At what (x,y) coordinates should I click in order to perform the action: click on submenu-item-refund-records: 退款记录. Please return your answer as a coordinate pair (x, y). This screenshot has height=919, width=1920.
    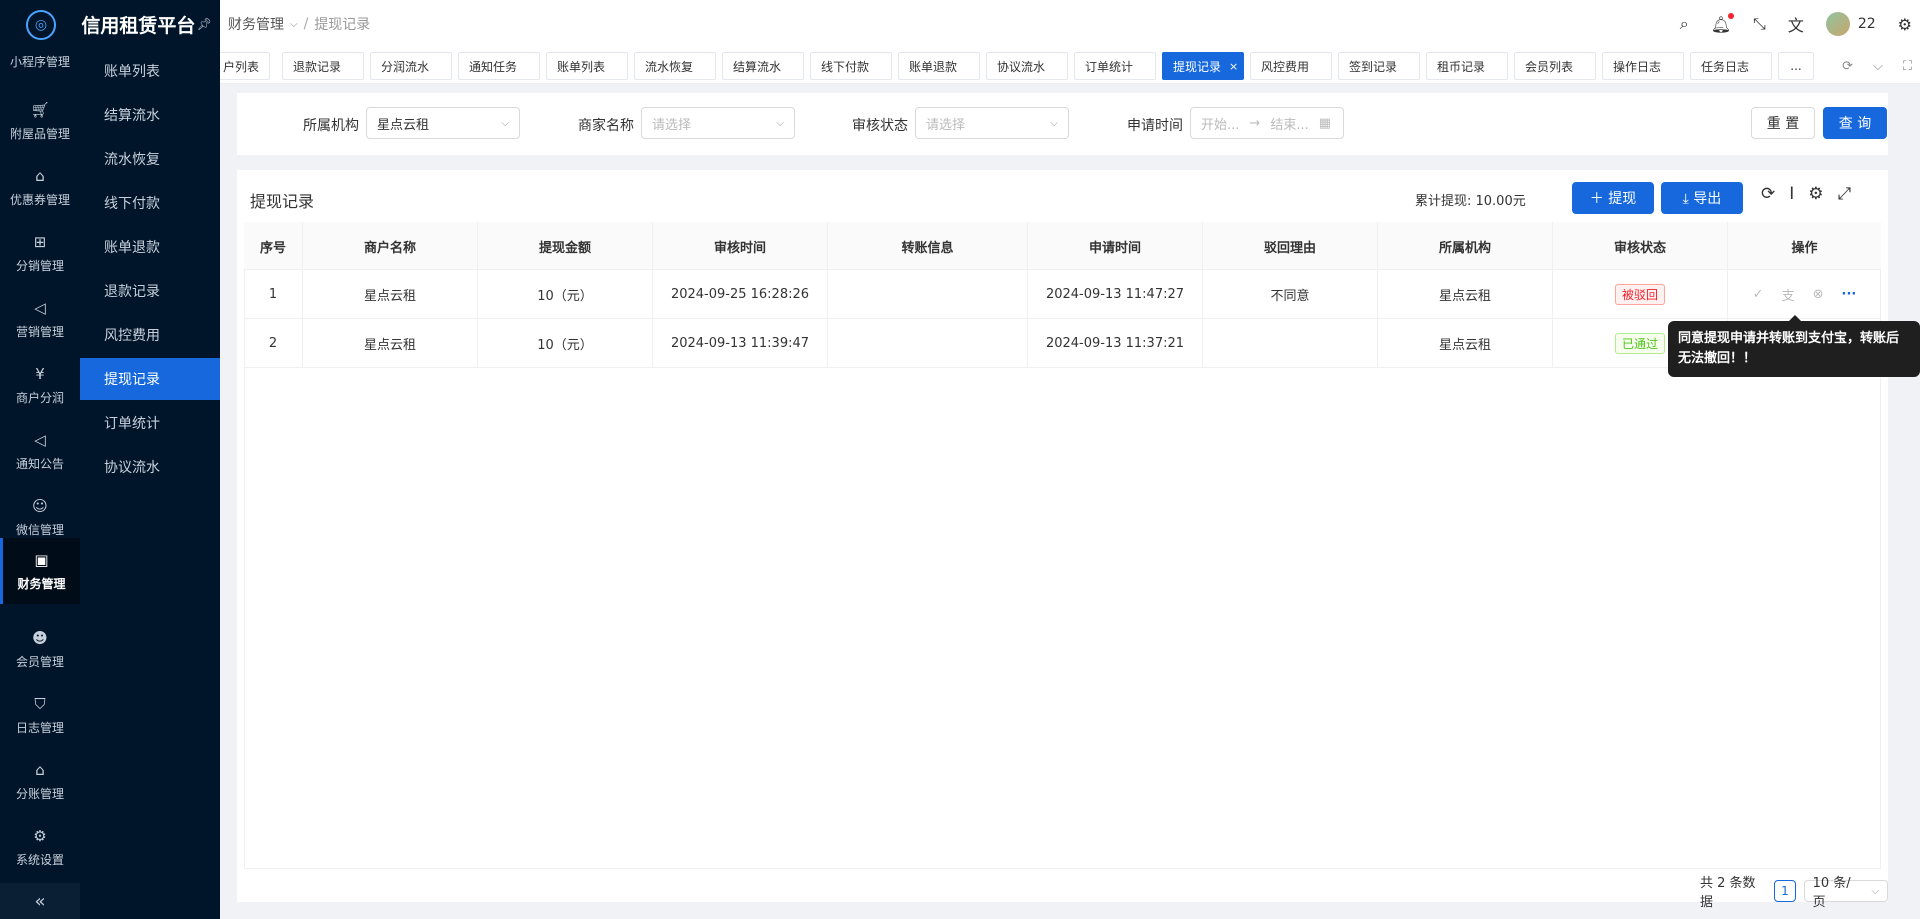
    Looking at the image, I should click on (150, 291).